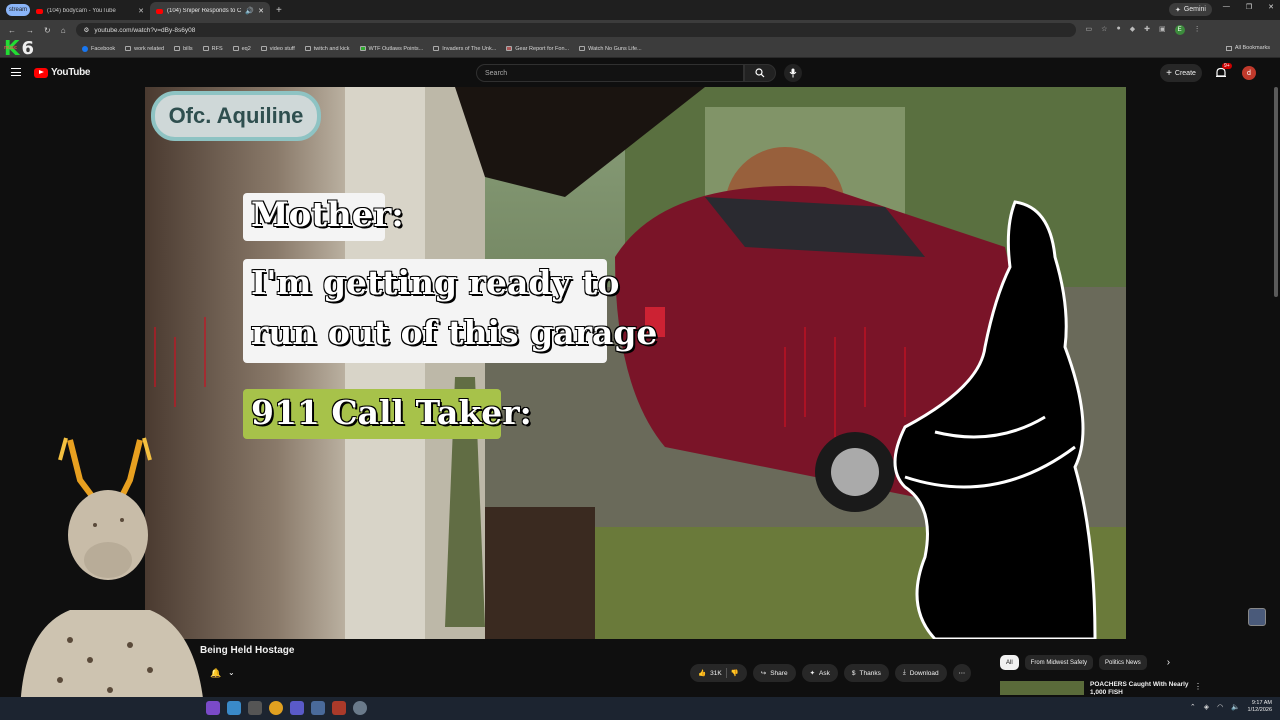  I want to click on home-icon: ⌂, so click(63, 30).